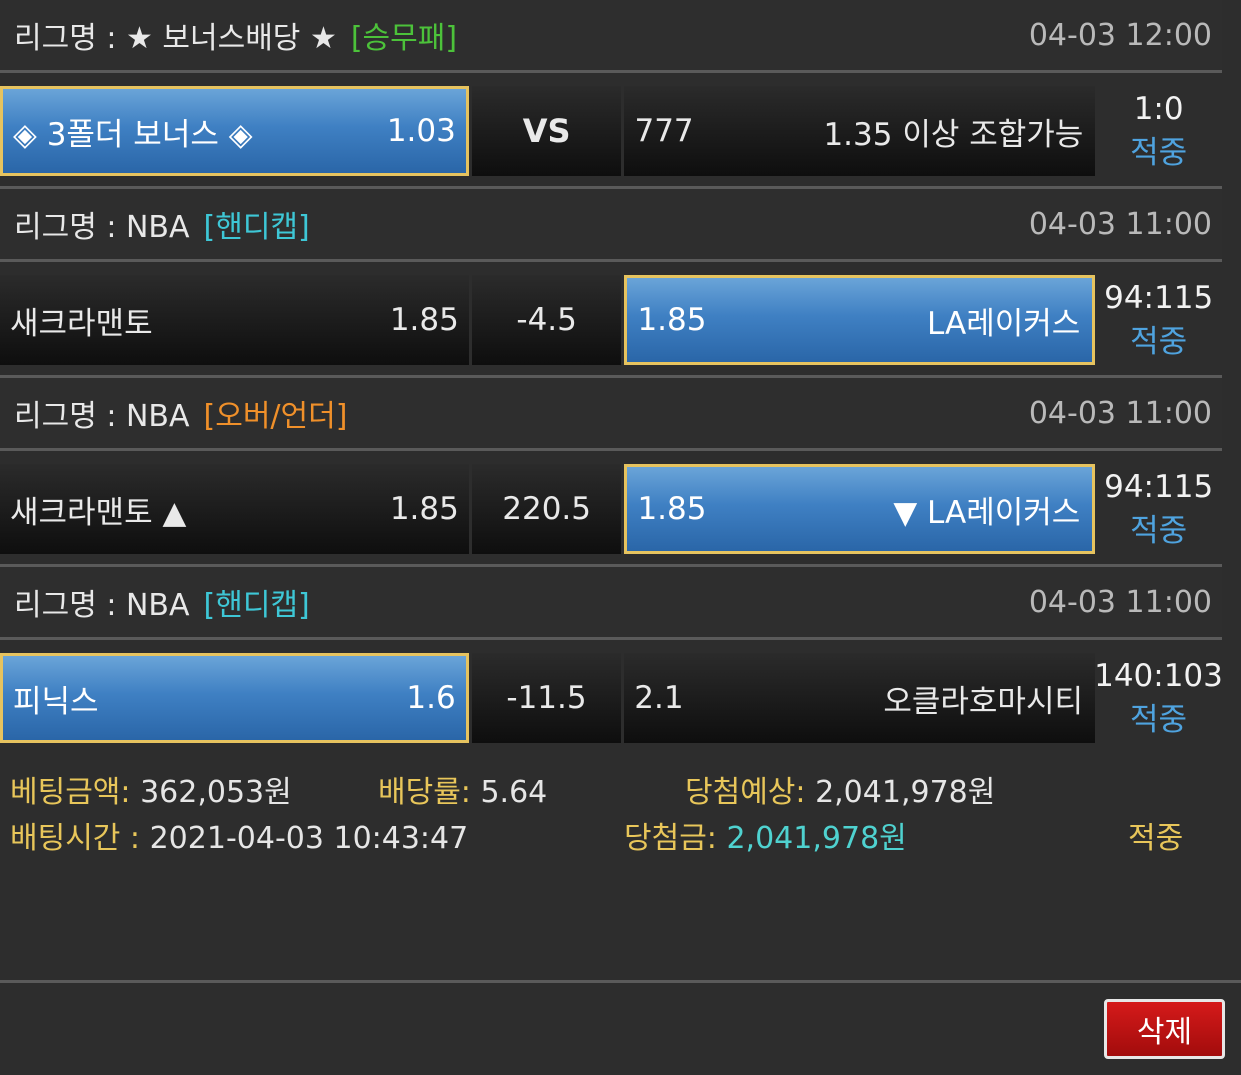 This screenshot has width=1241, height=1075. I want to click on game-row: 피닉스 1.6 -11.5 2.1 오클라호마시티 140:103 적중, so click(611, 696).